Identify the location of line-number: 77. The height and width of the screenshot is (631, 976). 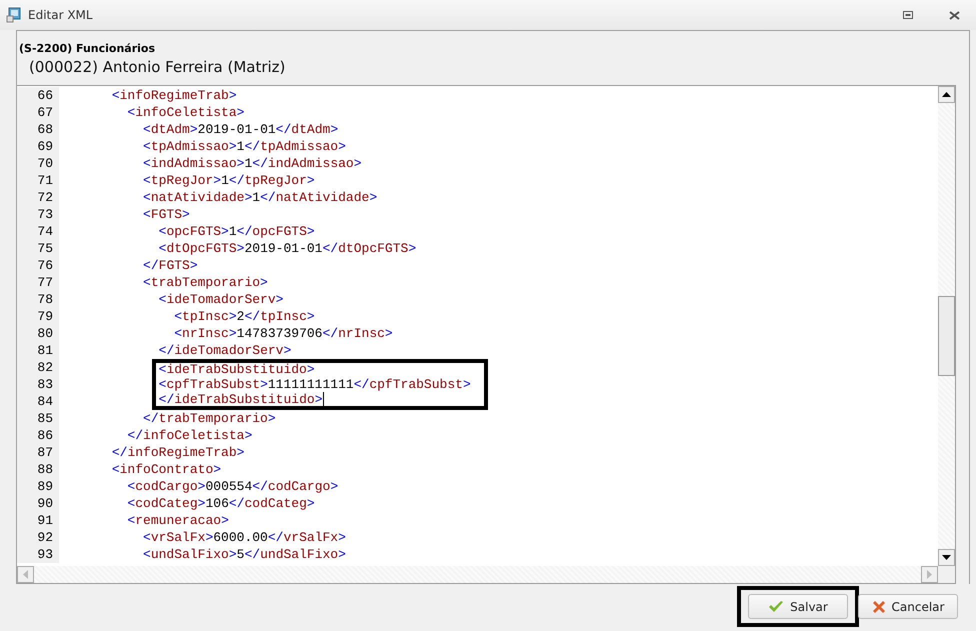
(44, 282).